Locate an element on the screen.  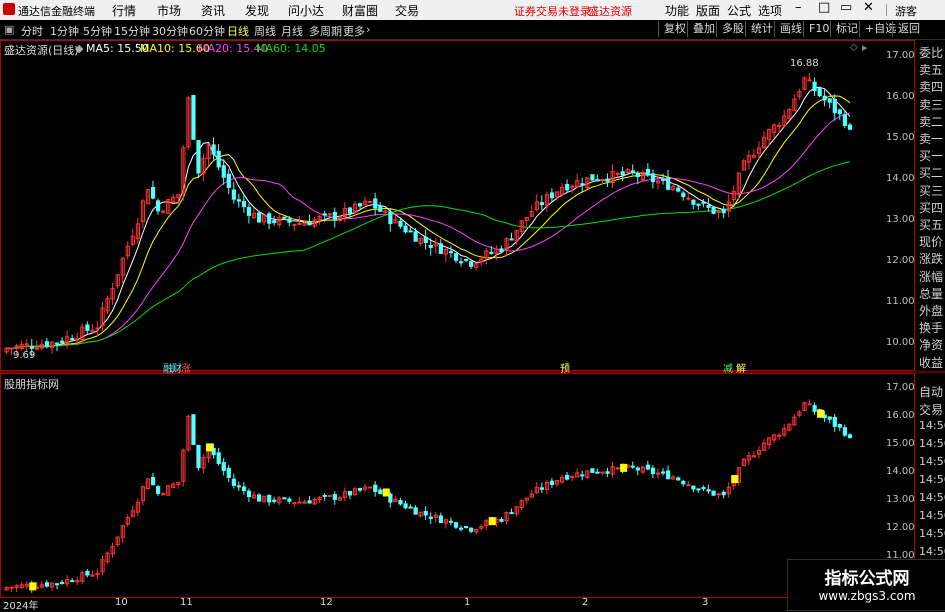
side-field-label: 委比 is located at coordinates (931, 53).